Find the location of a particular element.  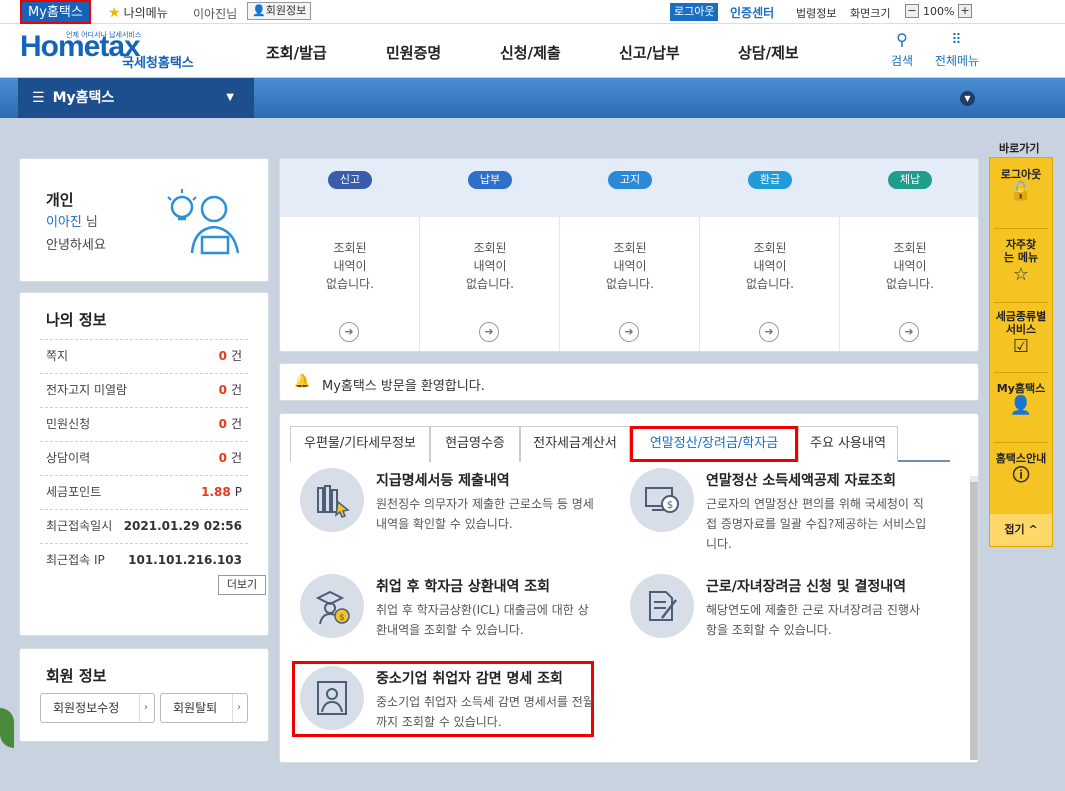

law-info-link: 법령정보 is located at coordinates (816, 13).